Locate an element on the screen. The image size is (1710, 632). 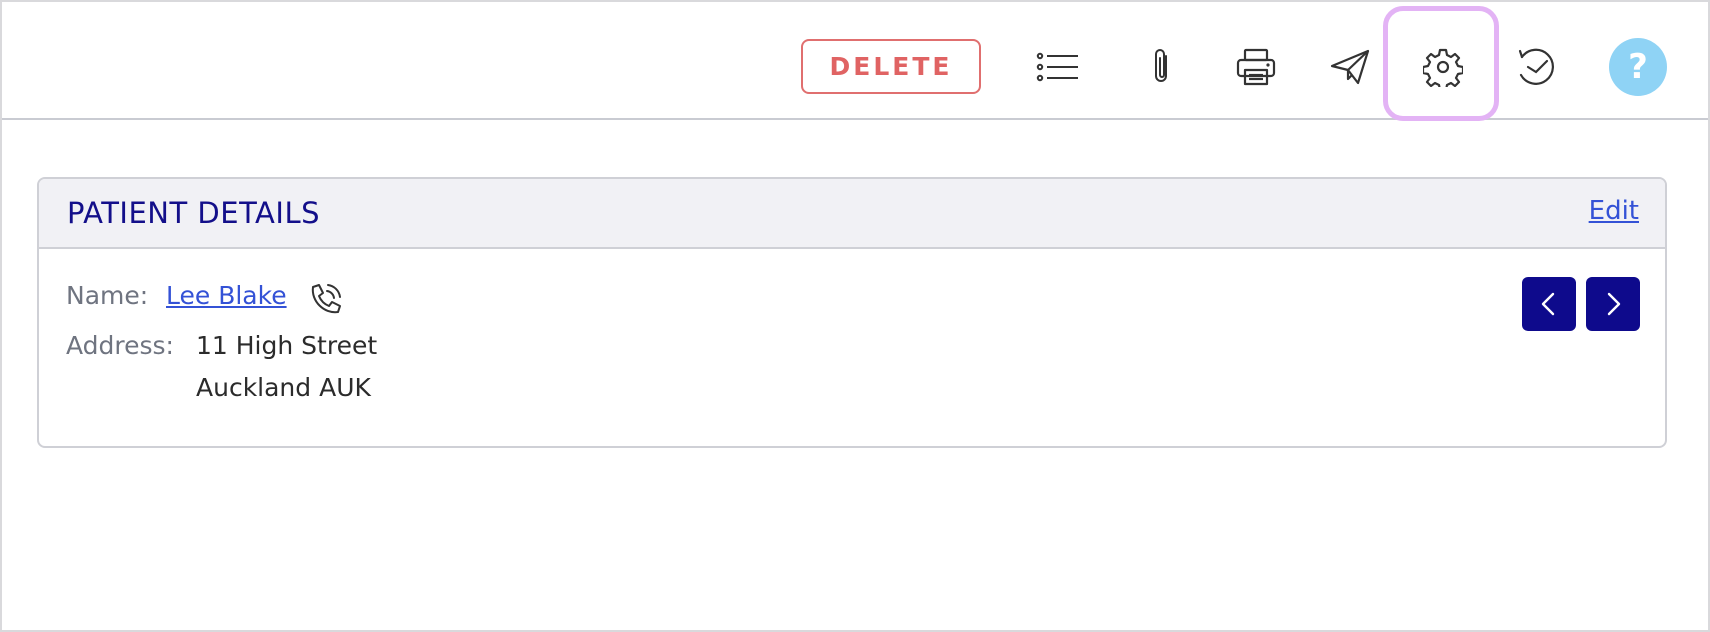
chevron-left-icon is located at coordinates (1548, 304).